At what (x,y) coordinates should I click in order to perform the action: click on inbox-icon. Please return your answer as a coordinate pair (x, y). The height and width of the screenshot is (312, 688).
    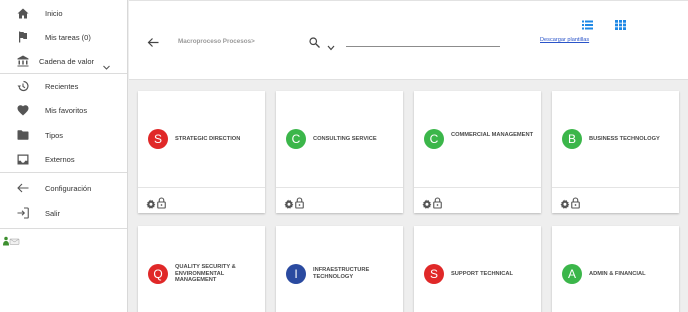
    Looking at the image, I should click on (23, 159).